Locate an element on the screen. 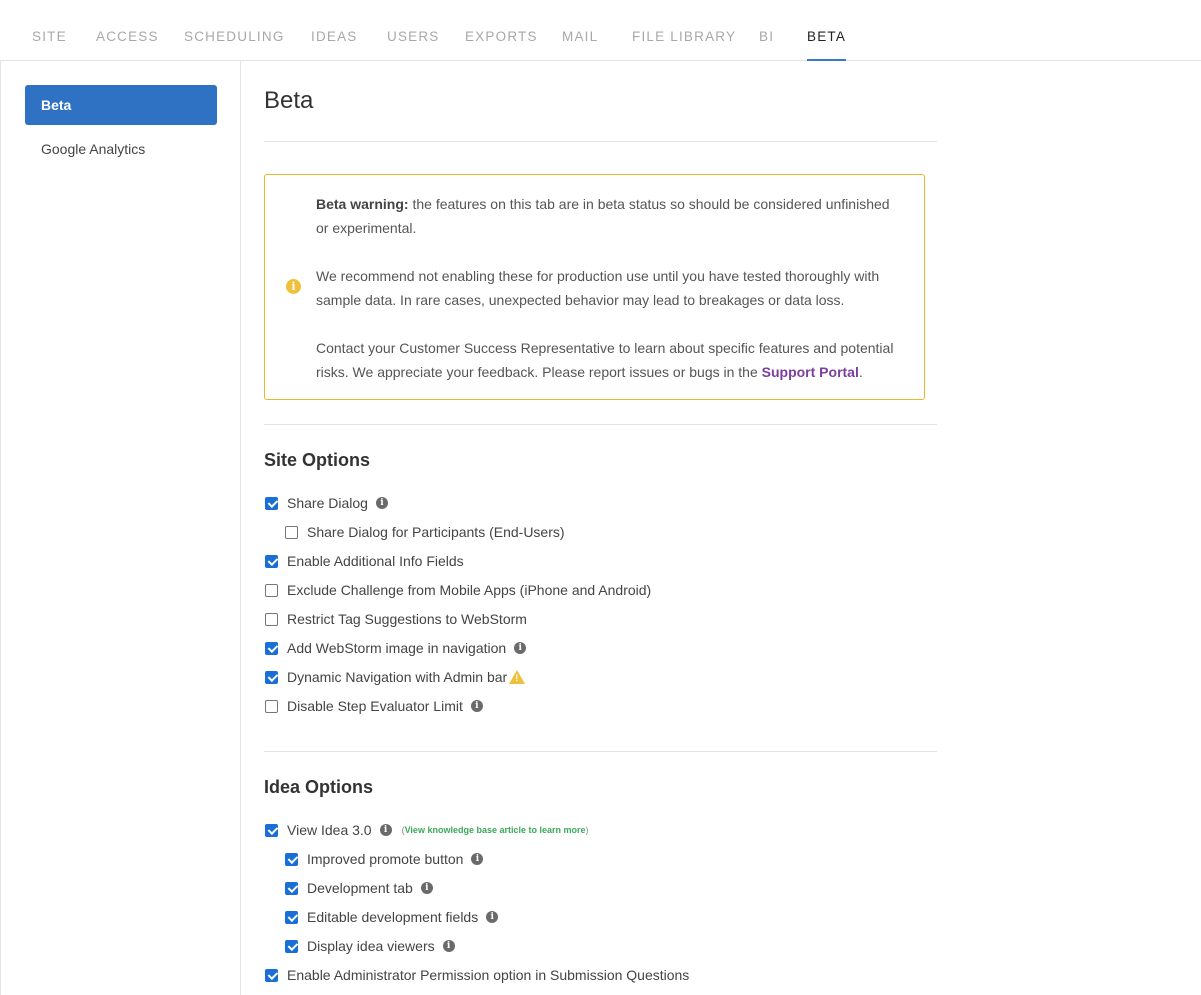 This screenshot has height=995, width=1201. option-webstorm-image: Add WebStorm image in navigation i is located at coordinates (396, 648).